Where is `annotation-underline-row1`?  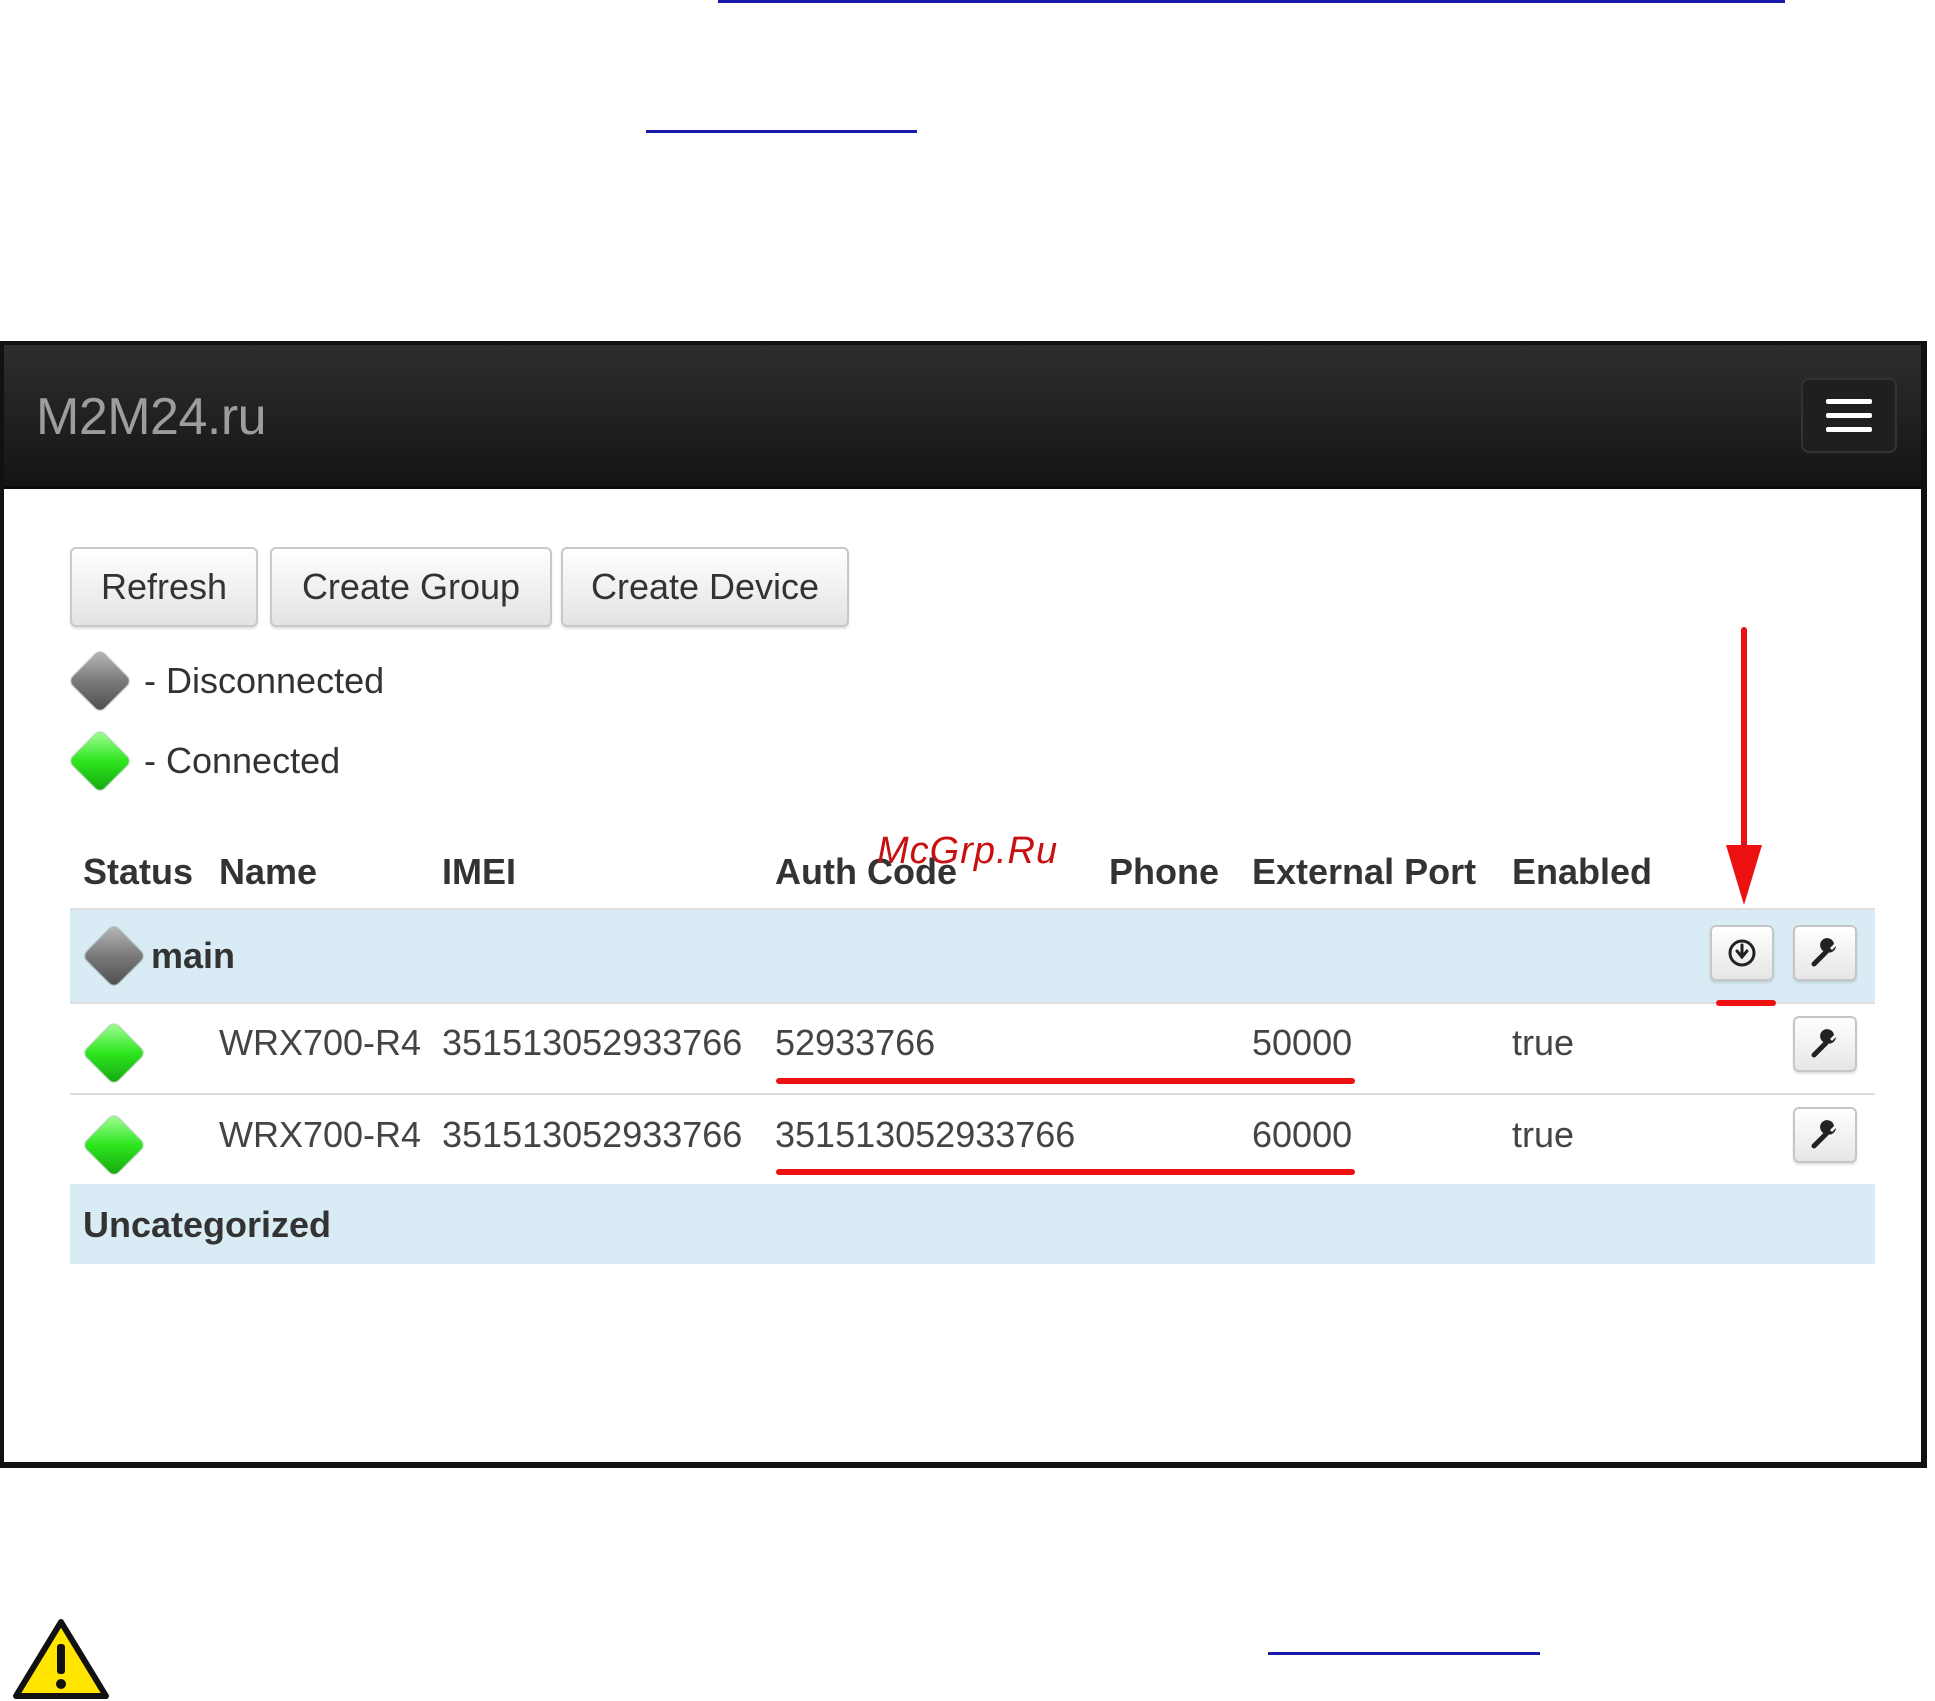 annotation-underline-row1 is located at coordinates (1065, 1081).